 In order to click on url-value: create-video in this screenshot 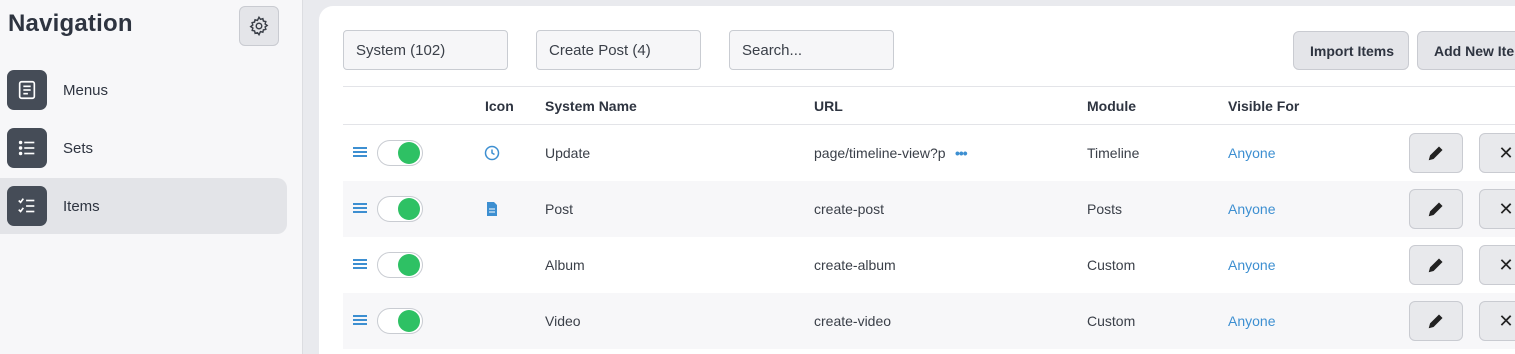, I will do `click(853, 321)`.